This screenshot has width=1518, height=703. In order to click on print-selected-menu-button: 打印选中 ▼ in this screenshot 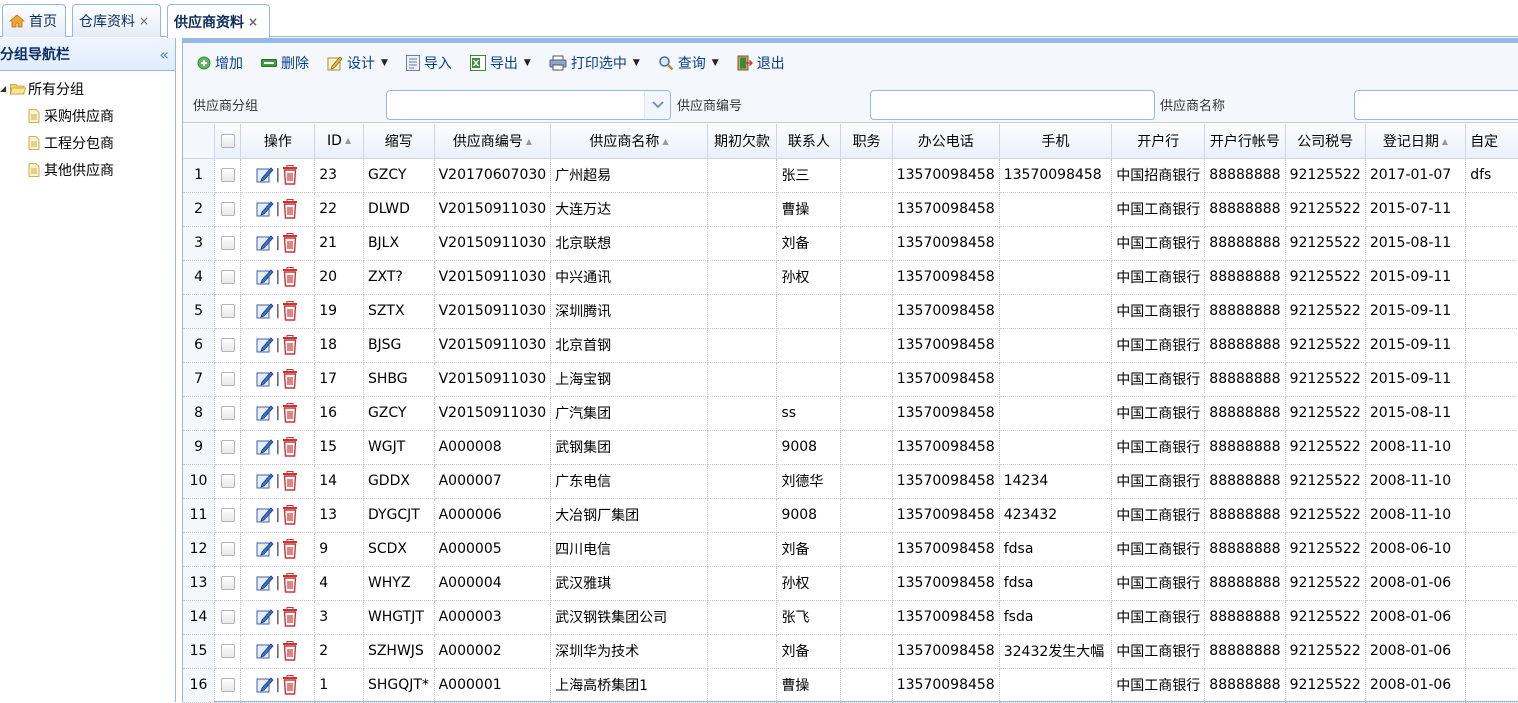, I will do `click(594, 63)`.